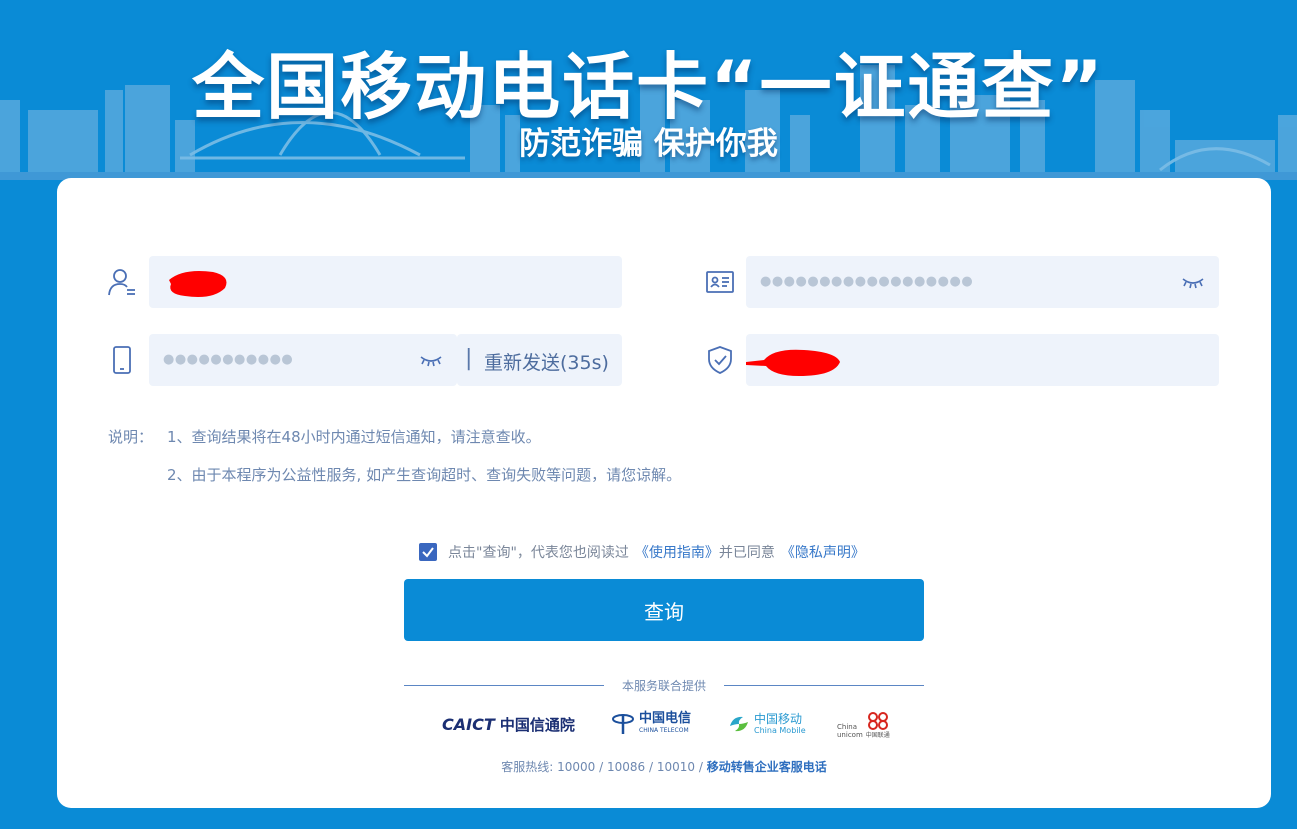 This screenshot has height=829, width=1297. I want to click on usage-guide-link: 《使用指南》, so click(677, 552).